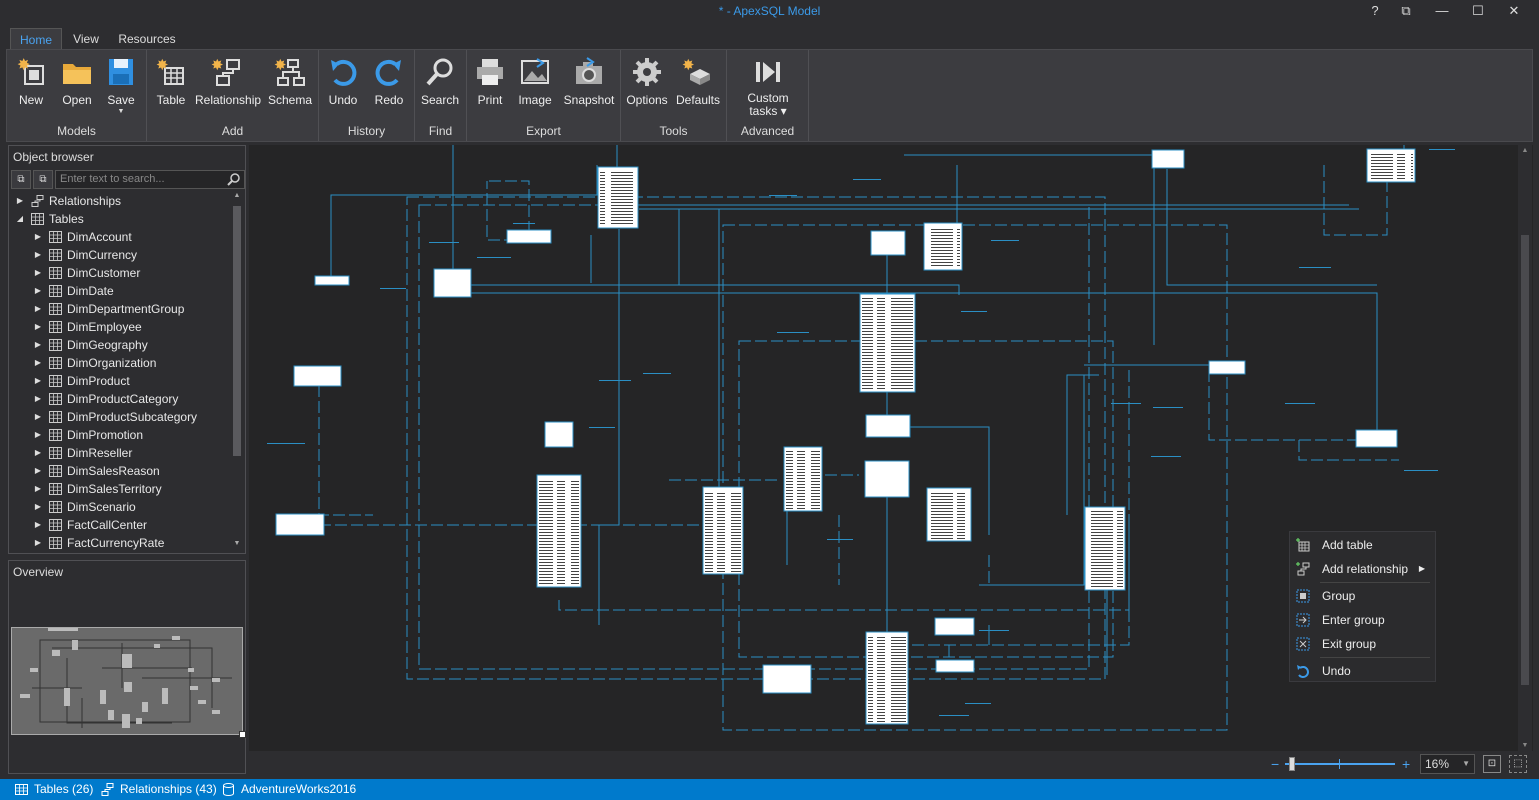  Describe the element at coordinates (343, 87) in the screenshot. I see `undo-button: Undo` at that location.